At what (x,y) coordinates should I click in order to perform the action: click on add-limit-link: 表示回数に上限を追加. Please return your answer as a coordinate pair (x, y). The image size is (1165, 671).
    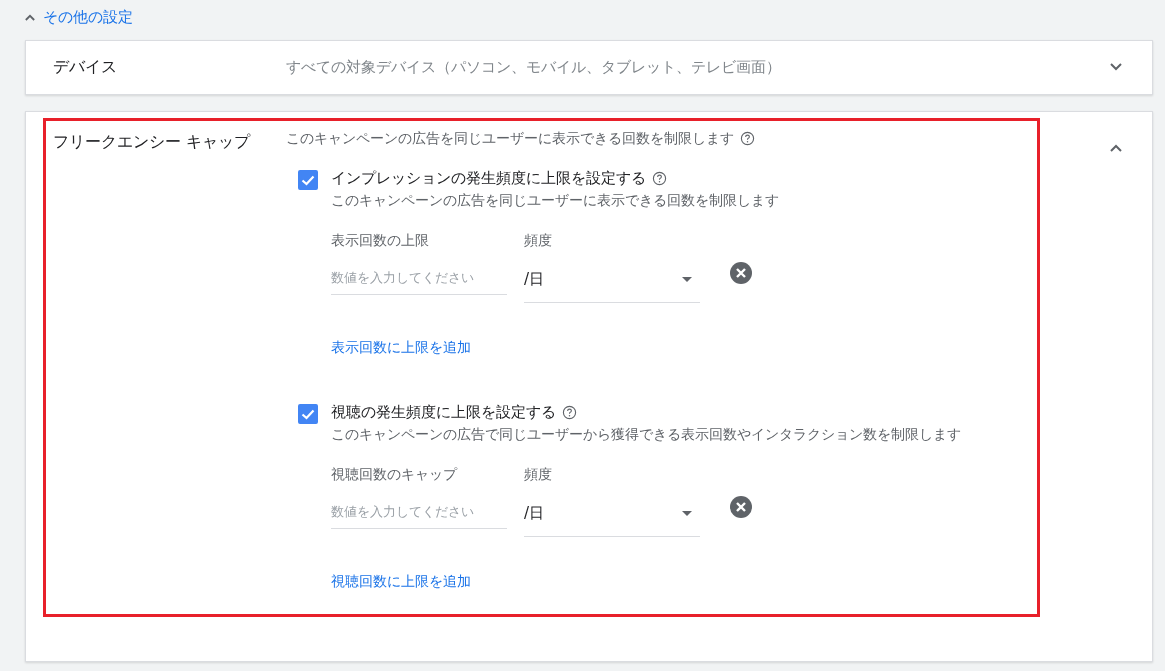
    Looking at the image, I should click on (401, 347).